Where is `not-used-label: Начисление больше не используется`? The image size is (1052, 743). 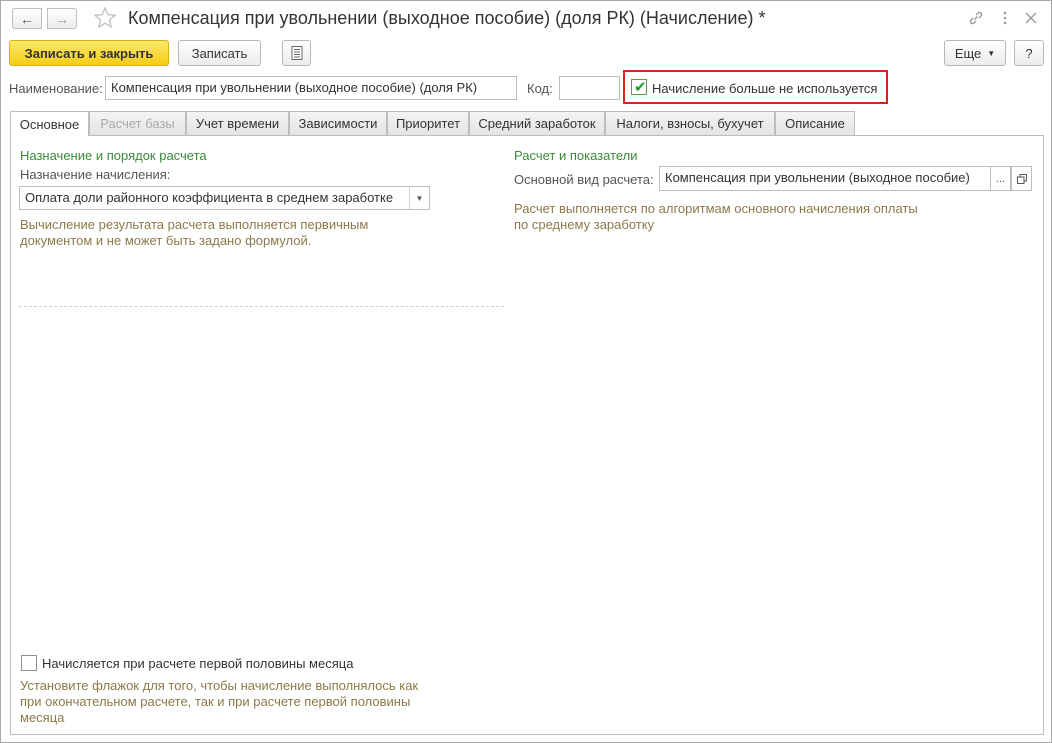
not-used-label: Начисление больше не используется is located at coordinates (765, 88).